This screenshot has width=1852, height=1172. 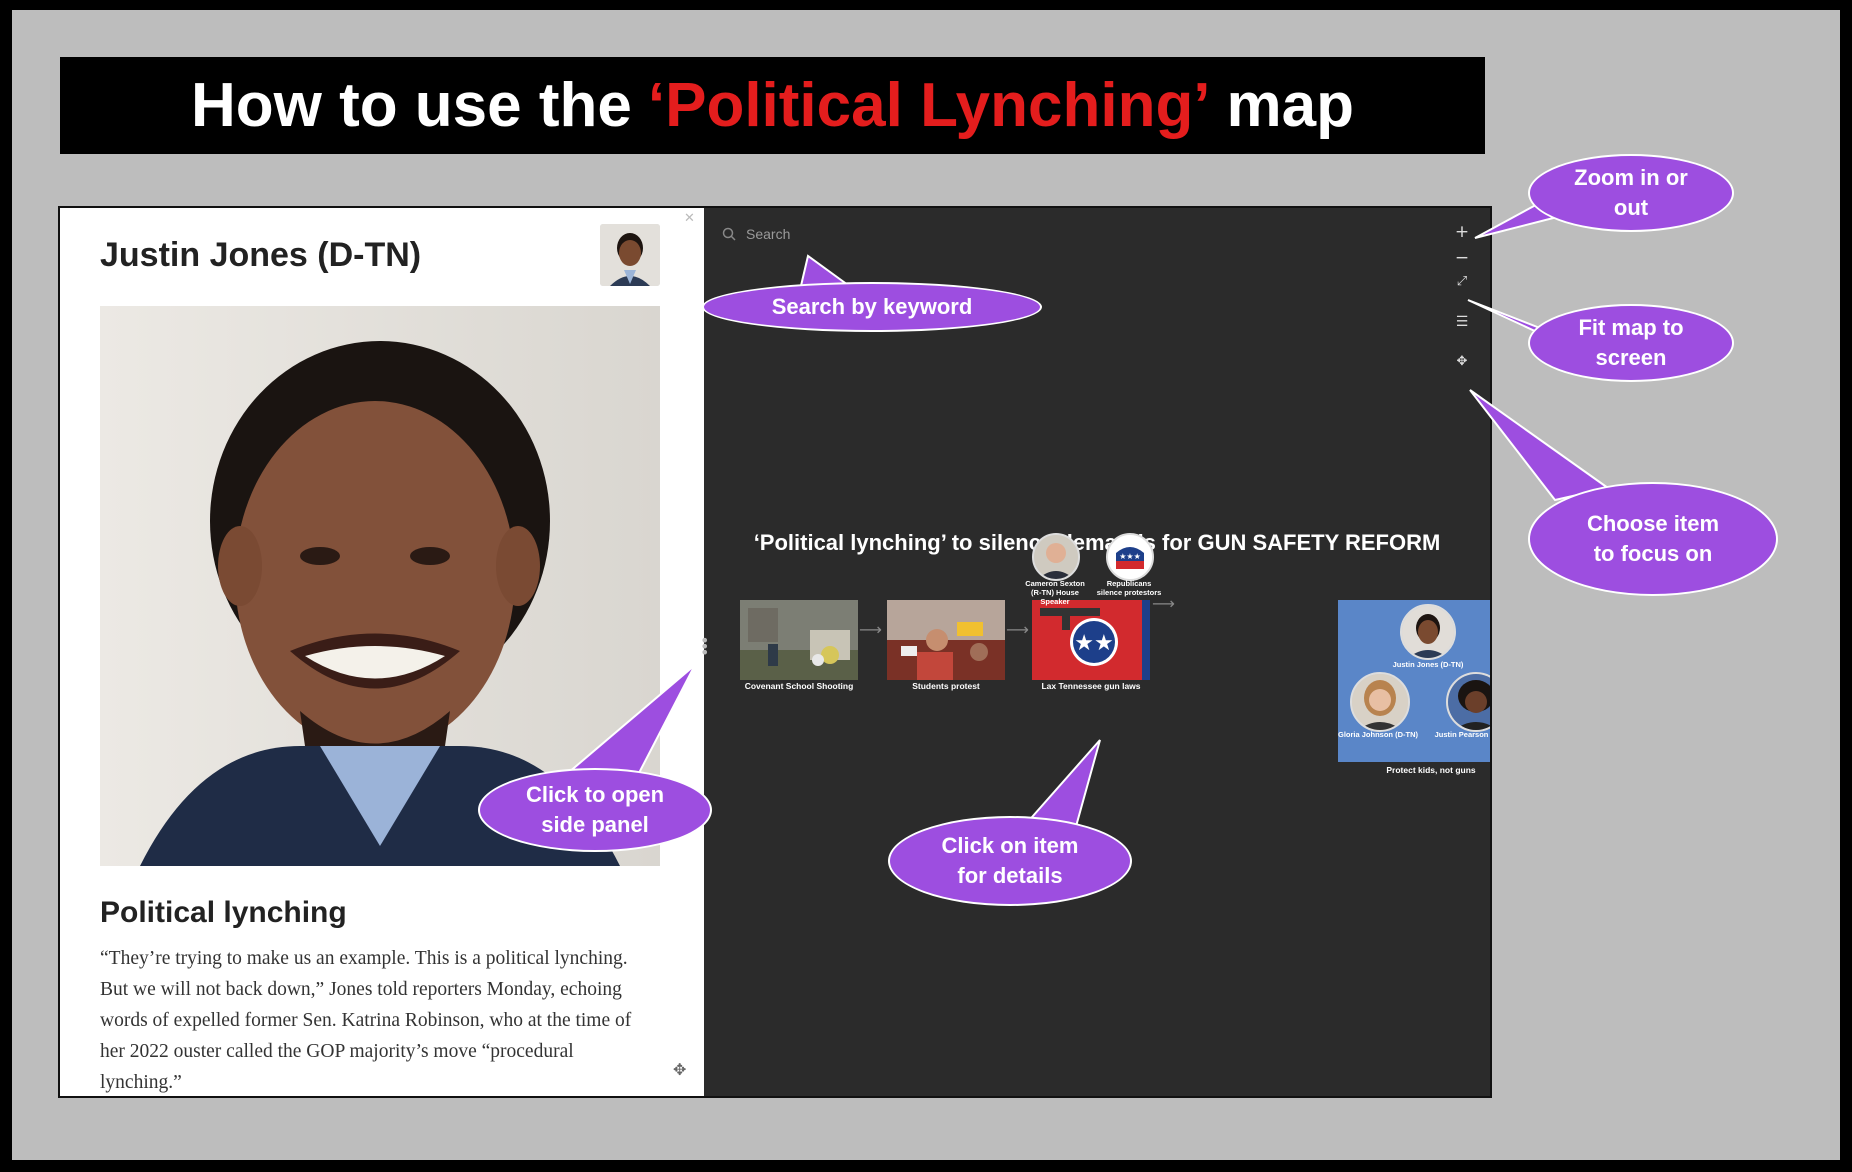 What do you see at coordinates (1462, 322) in the screenshot?
I see `filter-icon: ☰` at bounding box center [1462, 322].